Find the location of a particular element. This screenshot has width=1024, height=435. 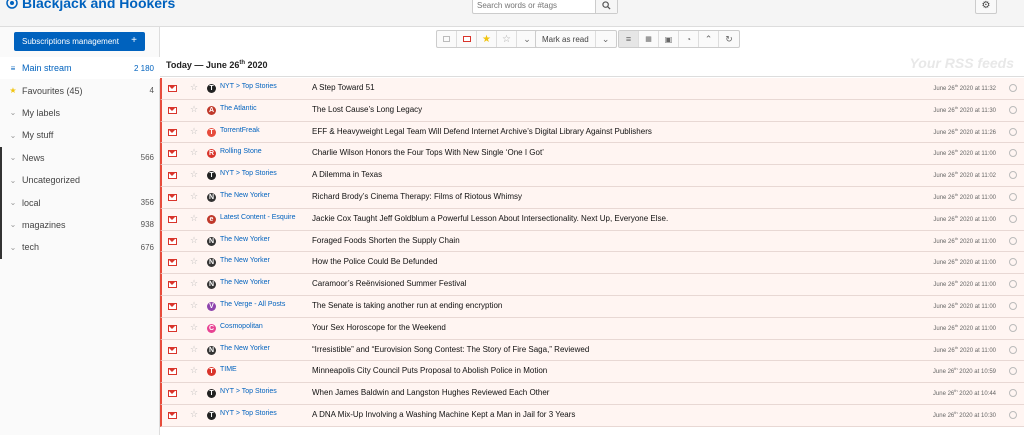

feed-name-link: The Verge - All Posts is located at coordinates (252, 304).